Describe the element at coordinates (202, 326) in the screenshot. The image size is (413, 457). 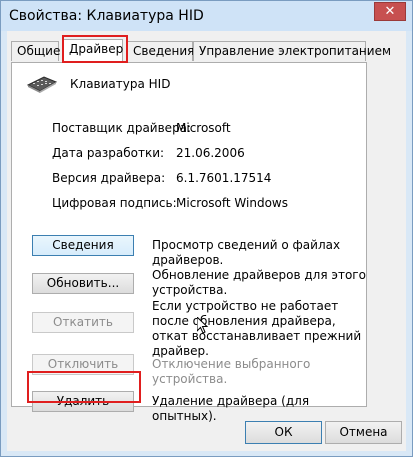
I see `mouse-cursor-icon` at that location.